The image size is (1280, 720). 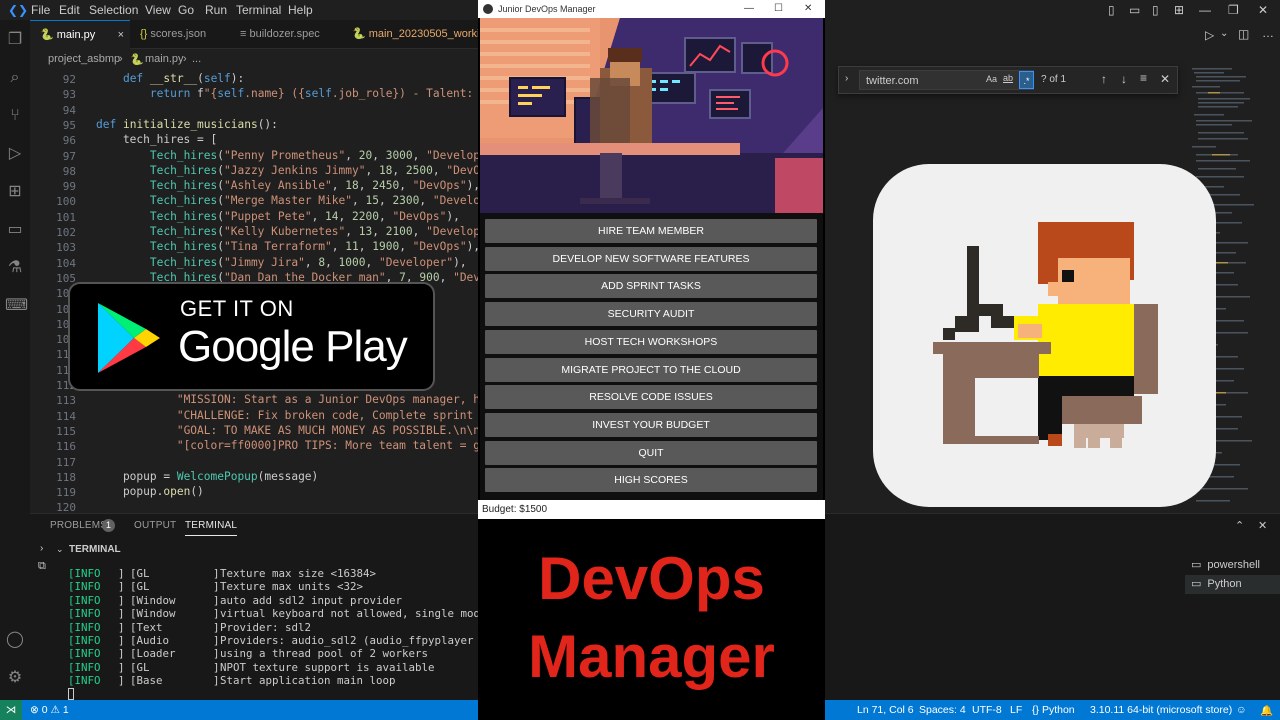 What do you see at coordinates (158, 10) in the screenshot?
I see `menu-view: View` at bounding box center [158, 10].